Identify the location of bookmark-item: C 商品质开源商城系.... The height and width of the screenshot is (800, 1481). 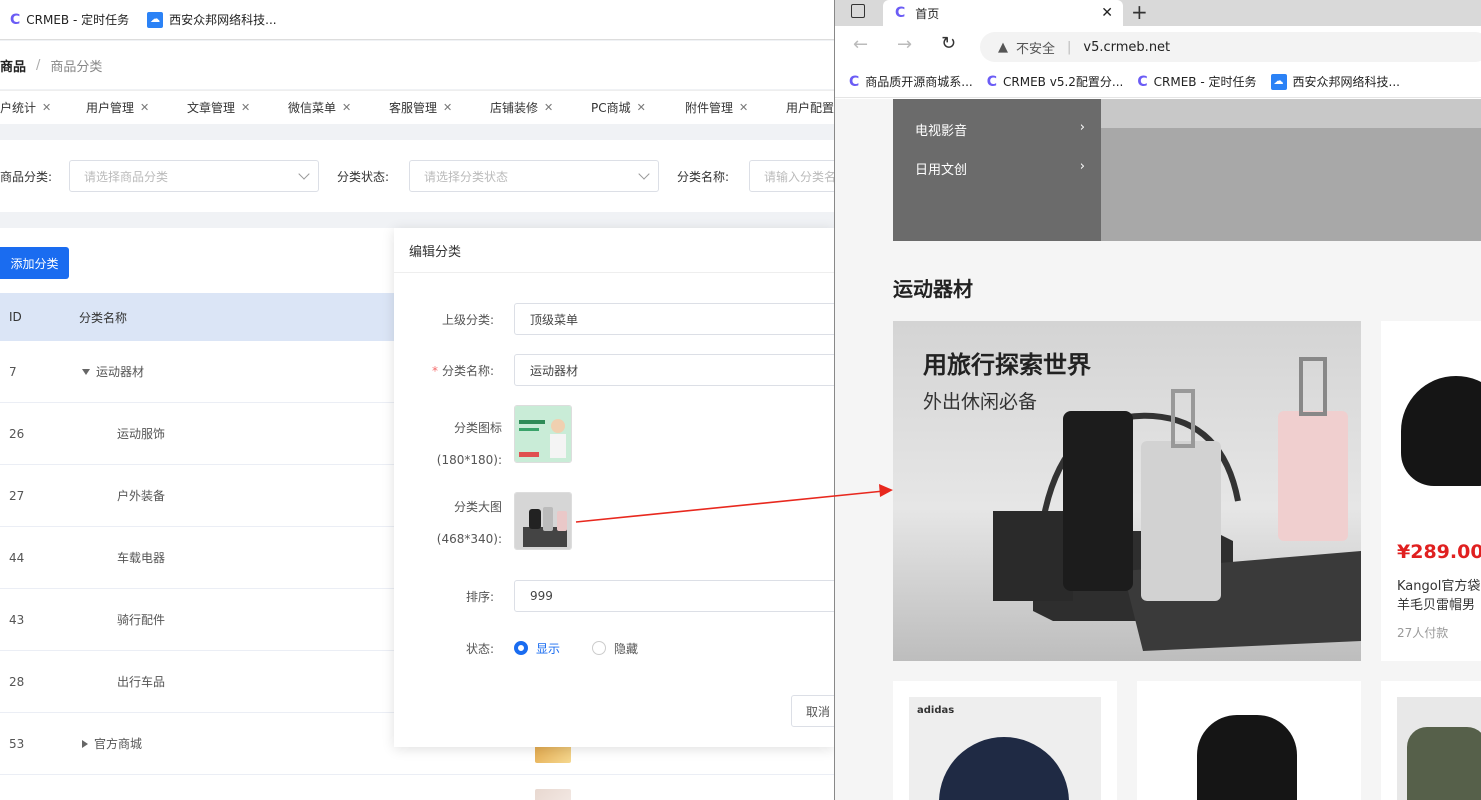
(911, 81).